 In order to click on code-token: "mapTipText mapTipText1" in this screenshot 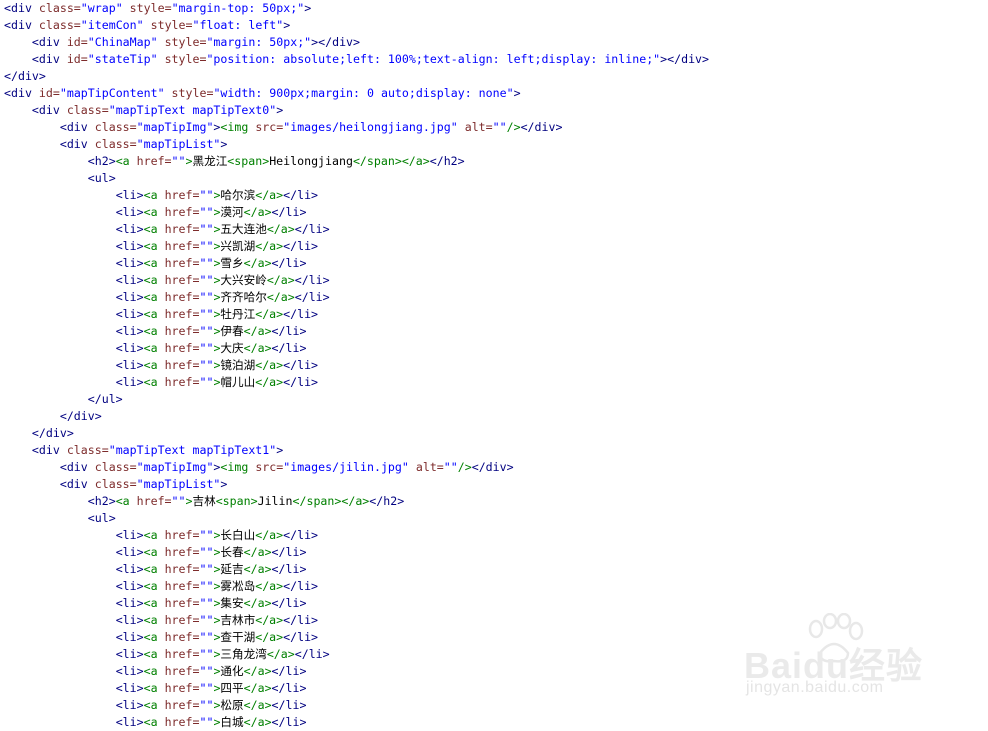, I will do `click(192, 450)`.